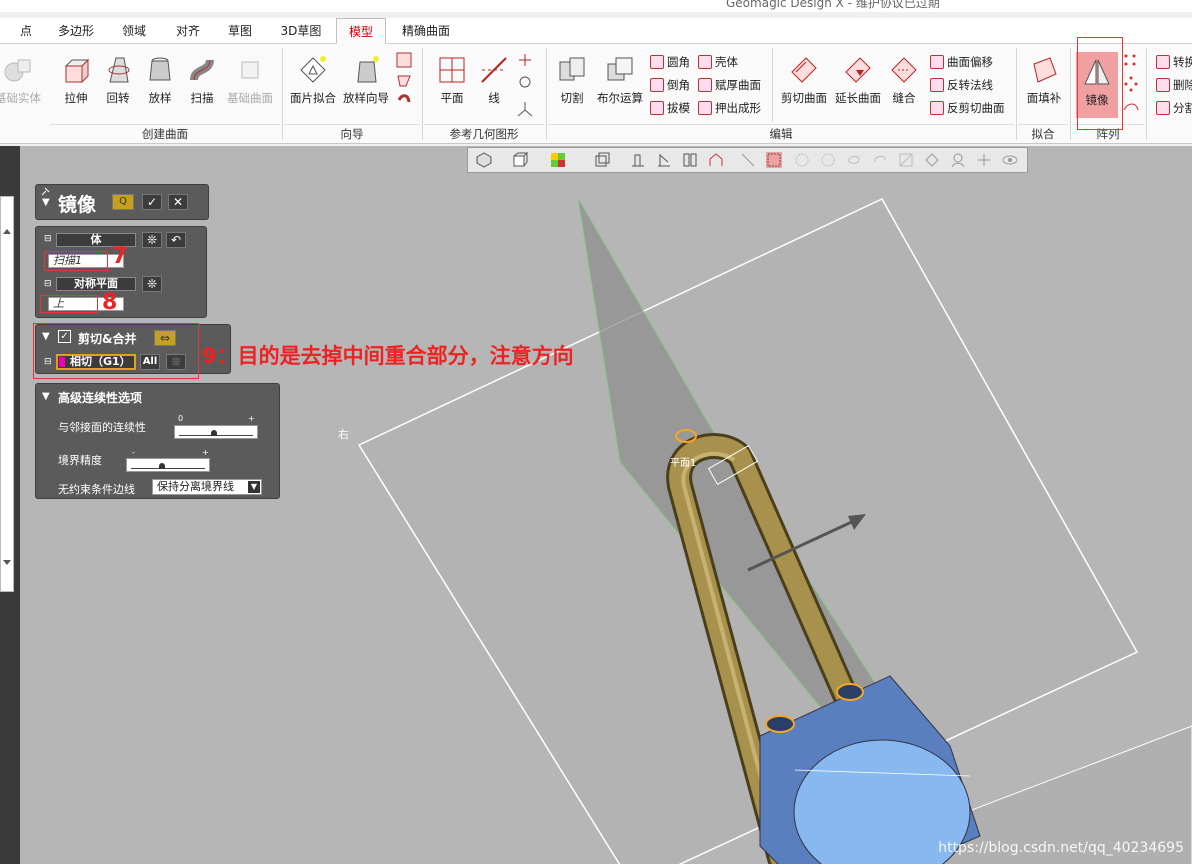  I want to click on base-surface-icon, so click(250, 70).